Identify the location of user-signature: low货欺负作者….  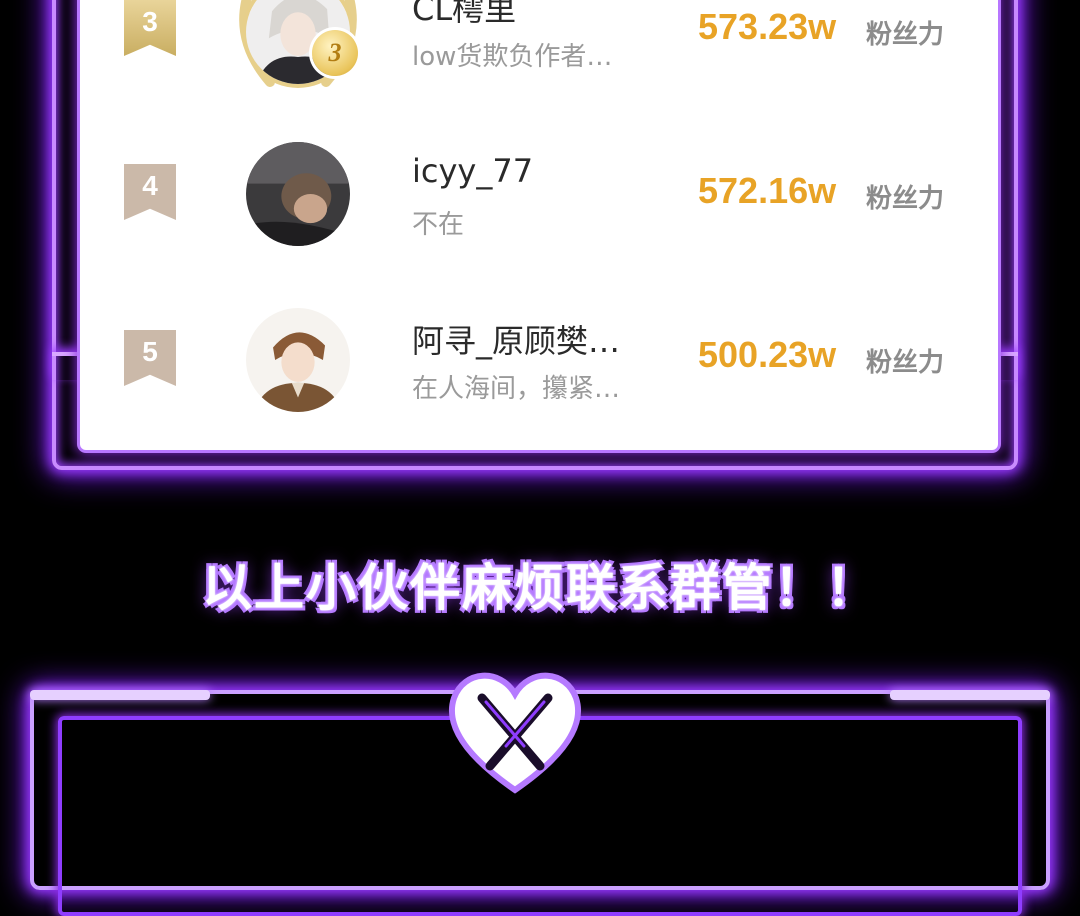
(512, 57).